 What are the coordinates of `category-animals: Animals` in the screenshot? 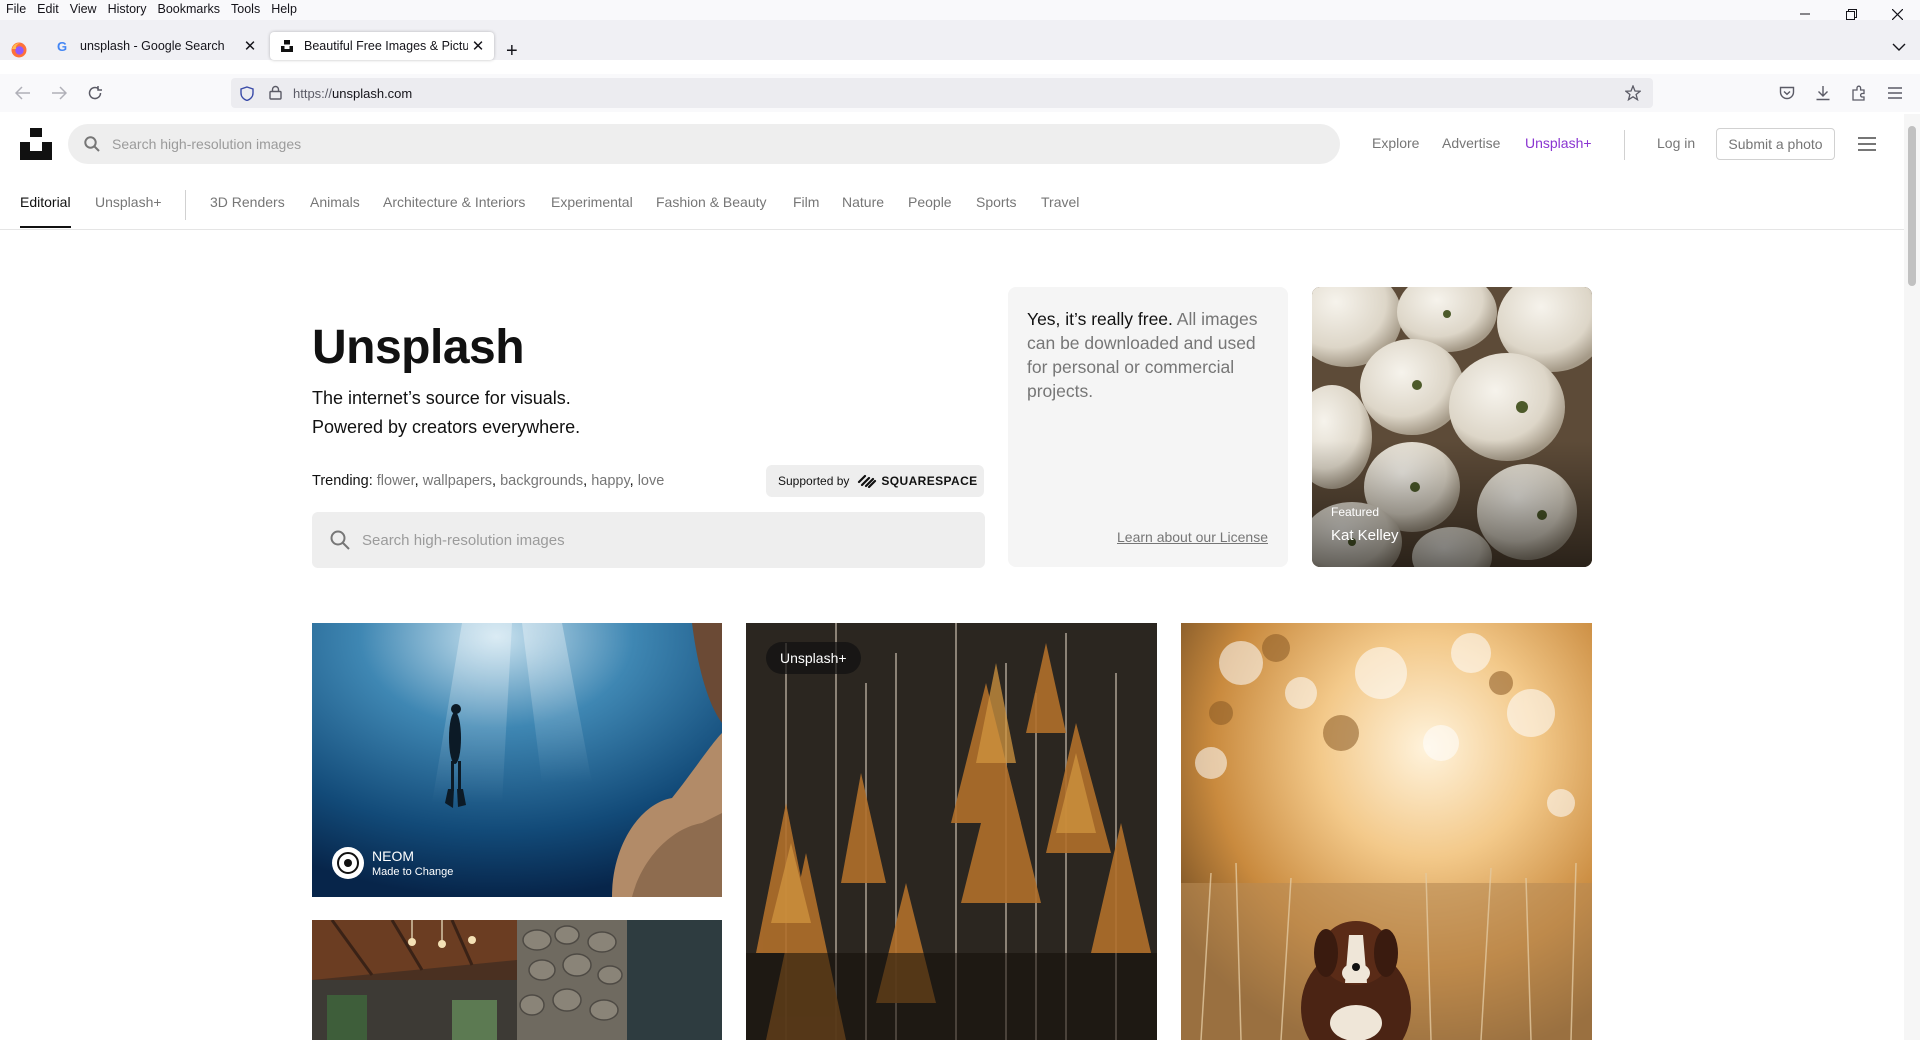 It's located at (335, 202).